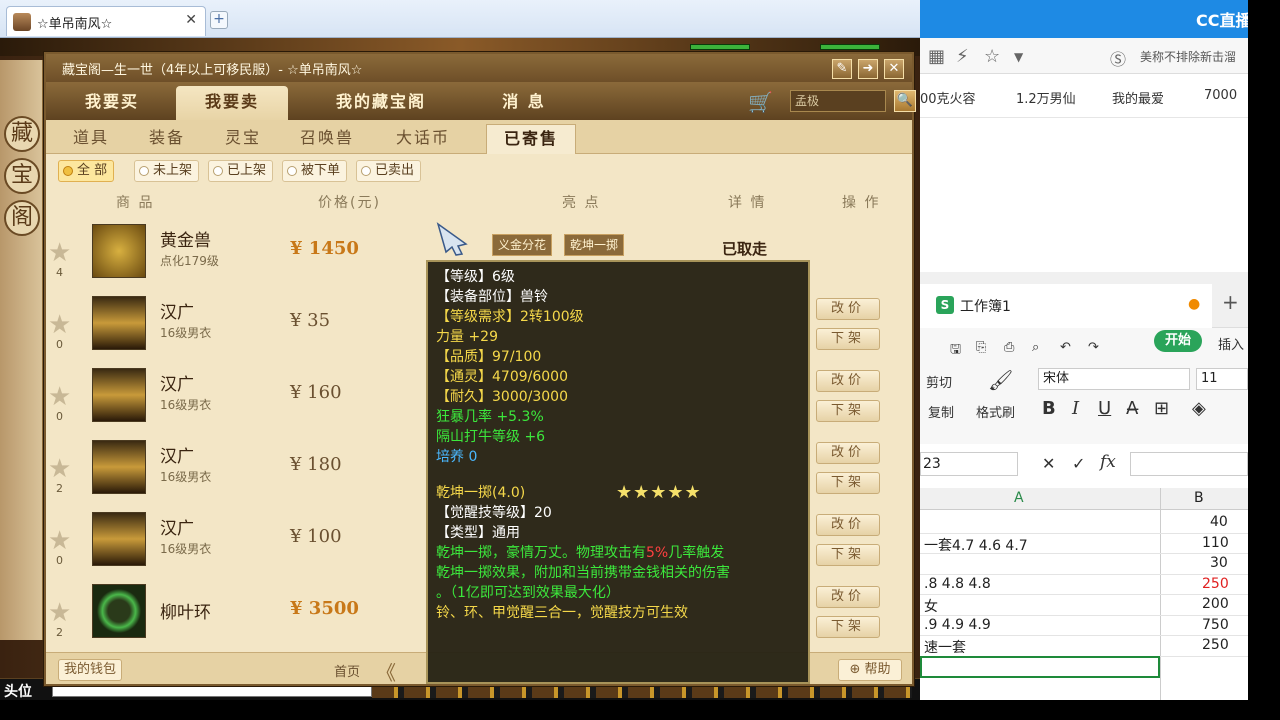 This screenshot has height=720, width=1280. I want to click on wallet-button: 我的钱包, so click(90, 670).